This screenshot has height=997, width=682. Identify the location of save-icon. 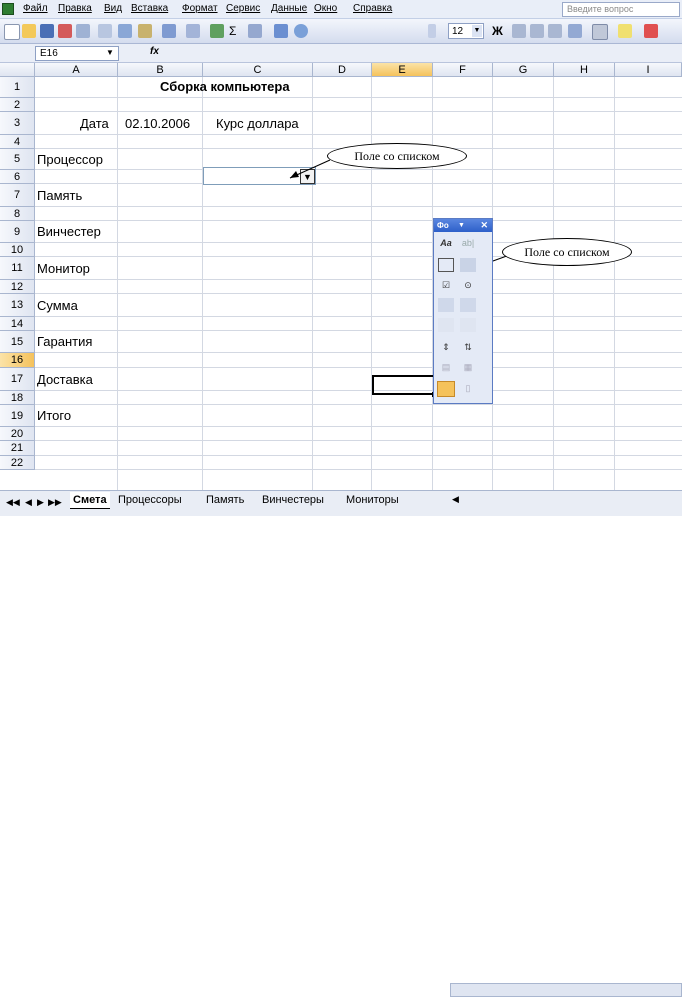
(47, 31).